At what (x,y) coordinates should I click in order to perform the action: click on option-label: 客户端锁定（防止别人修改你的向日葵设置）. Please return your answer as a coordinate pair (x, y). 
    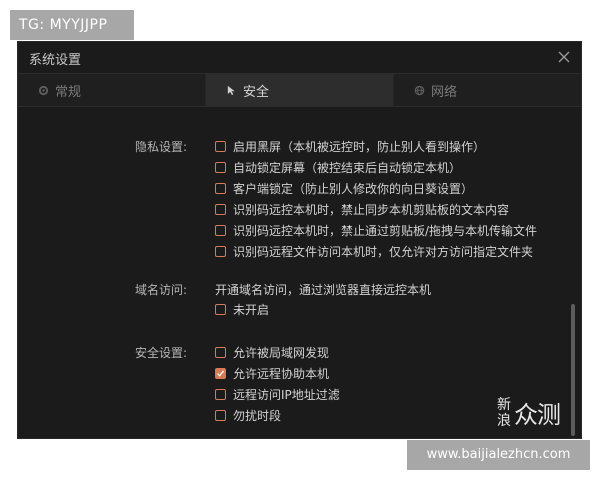
    Looking at the image, I should click on (353, 188).